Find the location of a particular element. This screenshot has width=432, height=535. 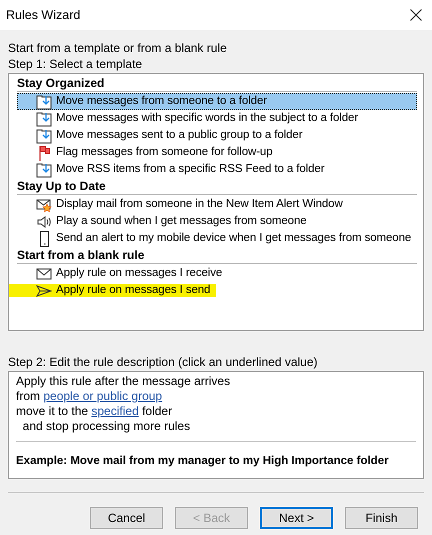

template-item: Play a sound when I get messages from someone is located at coordinates (217, 221).